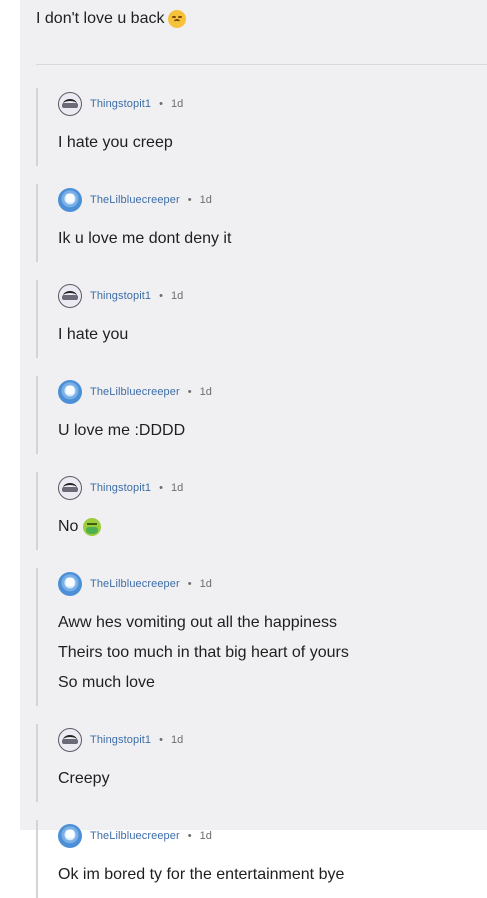 This screenshot has height=898, width=487. I want to click on comment-item: Thingstopit1 • 1d Creepy, so click(261, 754).